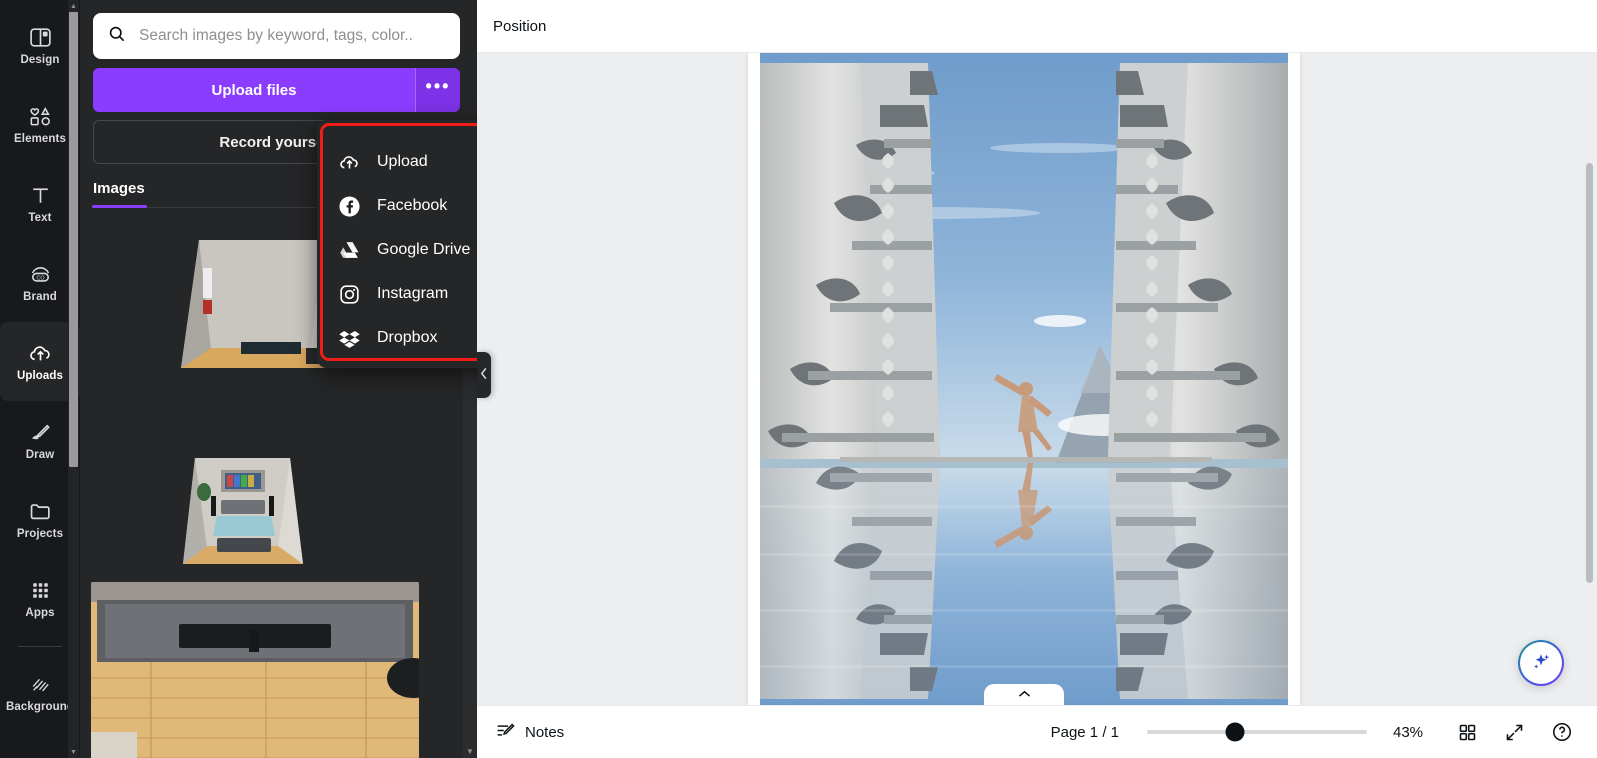  I want to click on design-icon, so click(40, 37).